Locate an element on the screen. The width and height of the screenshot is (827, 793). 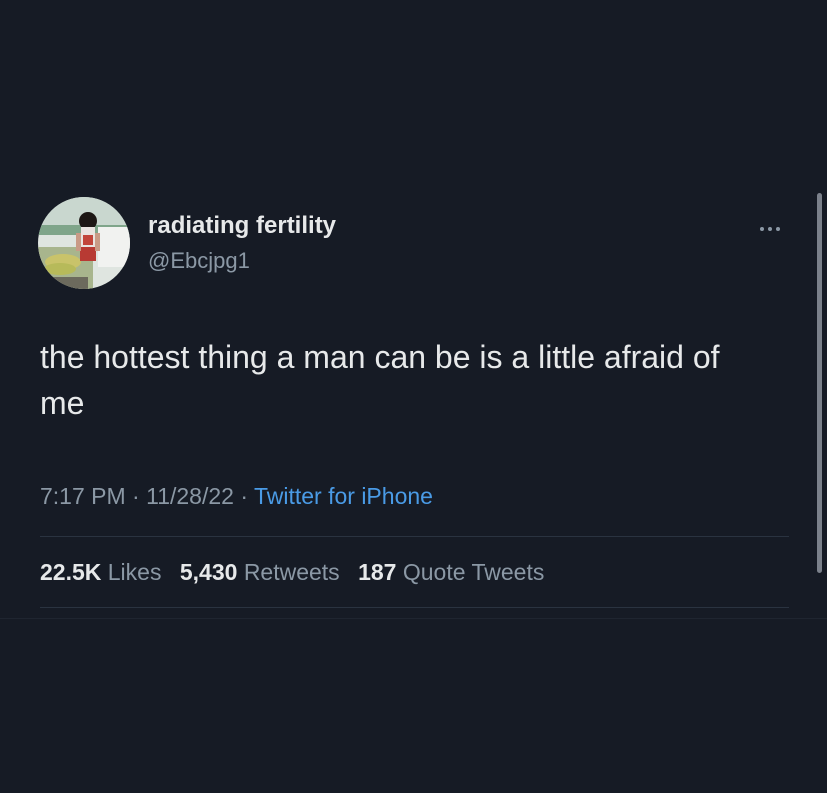
quotes-count: 187 is located at coordinates (377, 572).